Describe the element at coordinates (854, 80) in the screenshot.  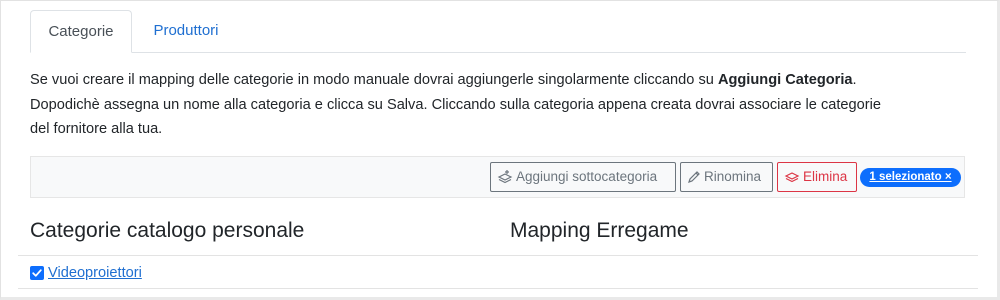
I see `instructions-line1-end: .` at that location.